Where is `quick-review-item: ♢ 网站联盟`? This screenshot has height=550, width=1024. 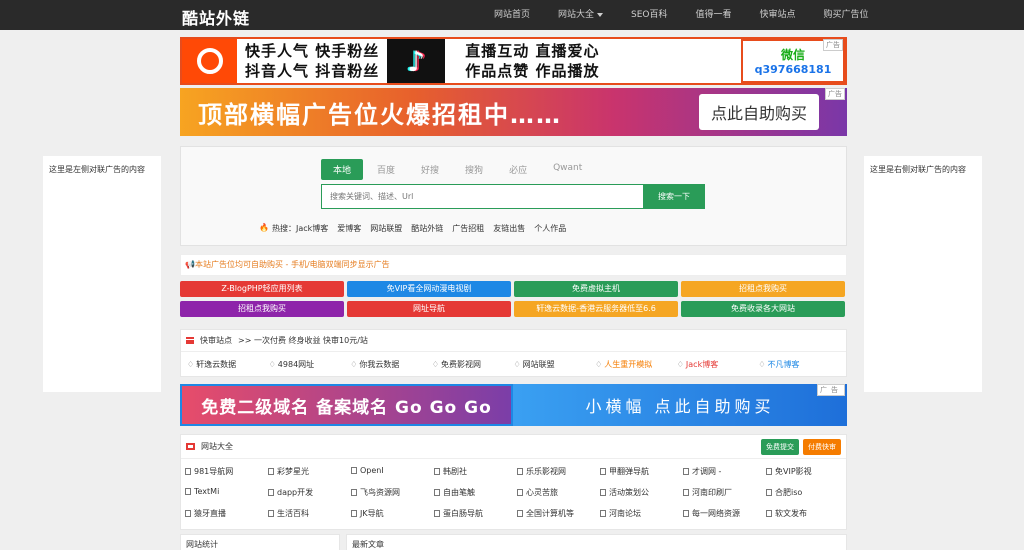 quick-review-item: ♢ 网站联盟 is located at coordinates (555, 364).